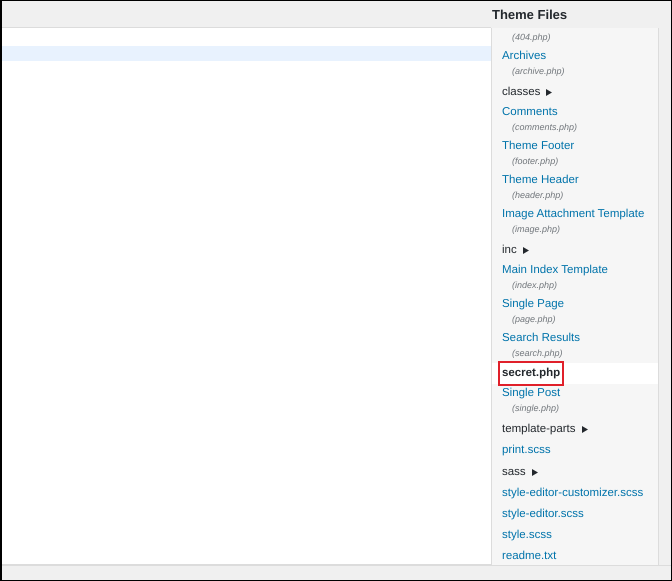  What do you see at coordinates (520, 472) in the screenshot?
I see `folder-toggle: sass` at bounding box center [520, 472].